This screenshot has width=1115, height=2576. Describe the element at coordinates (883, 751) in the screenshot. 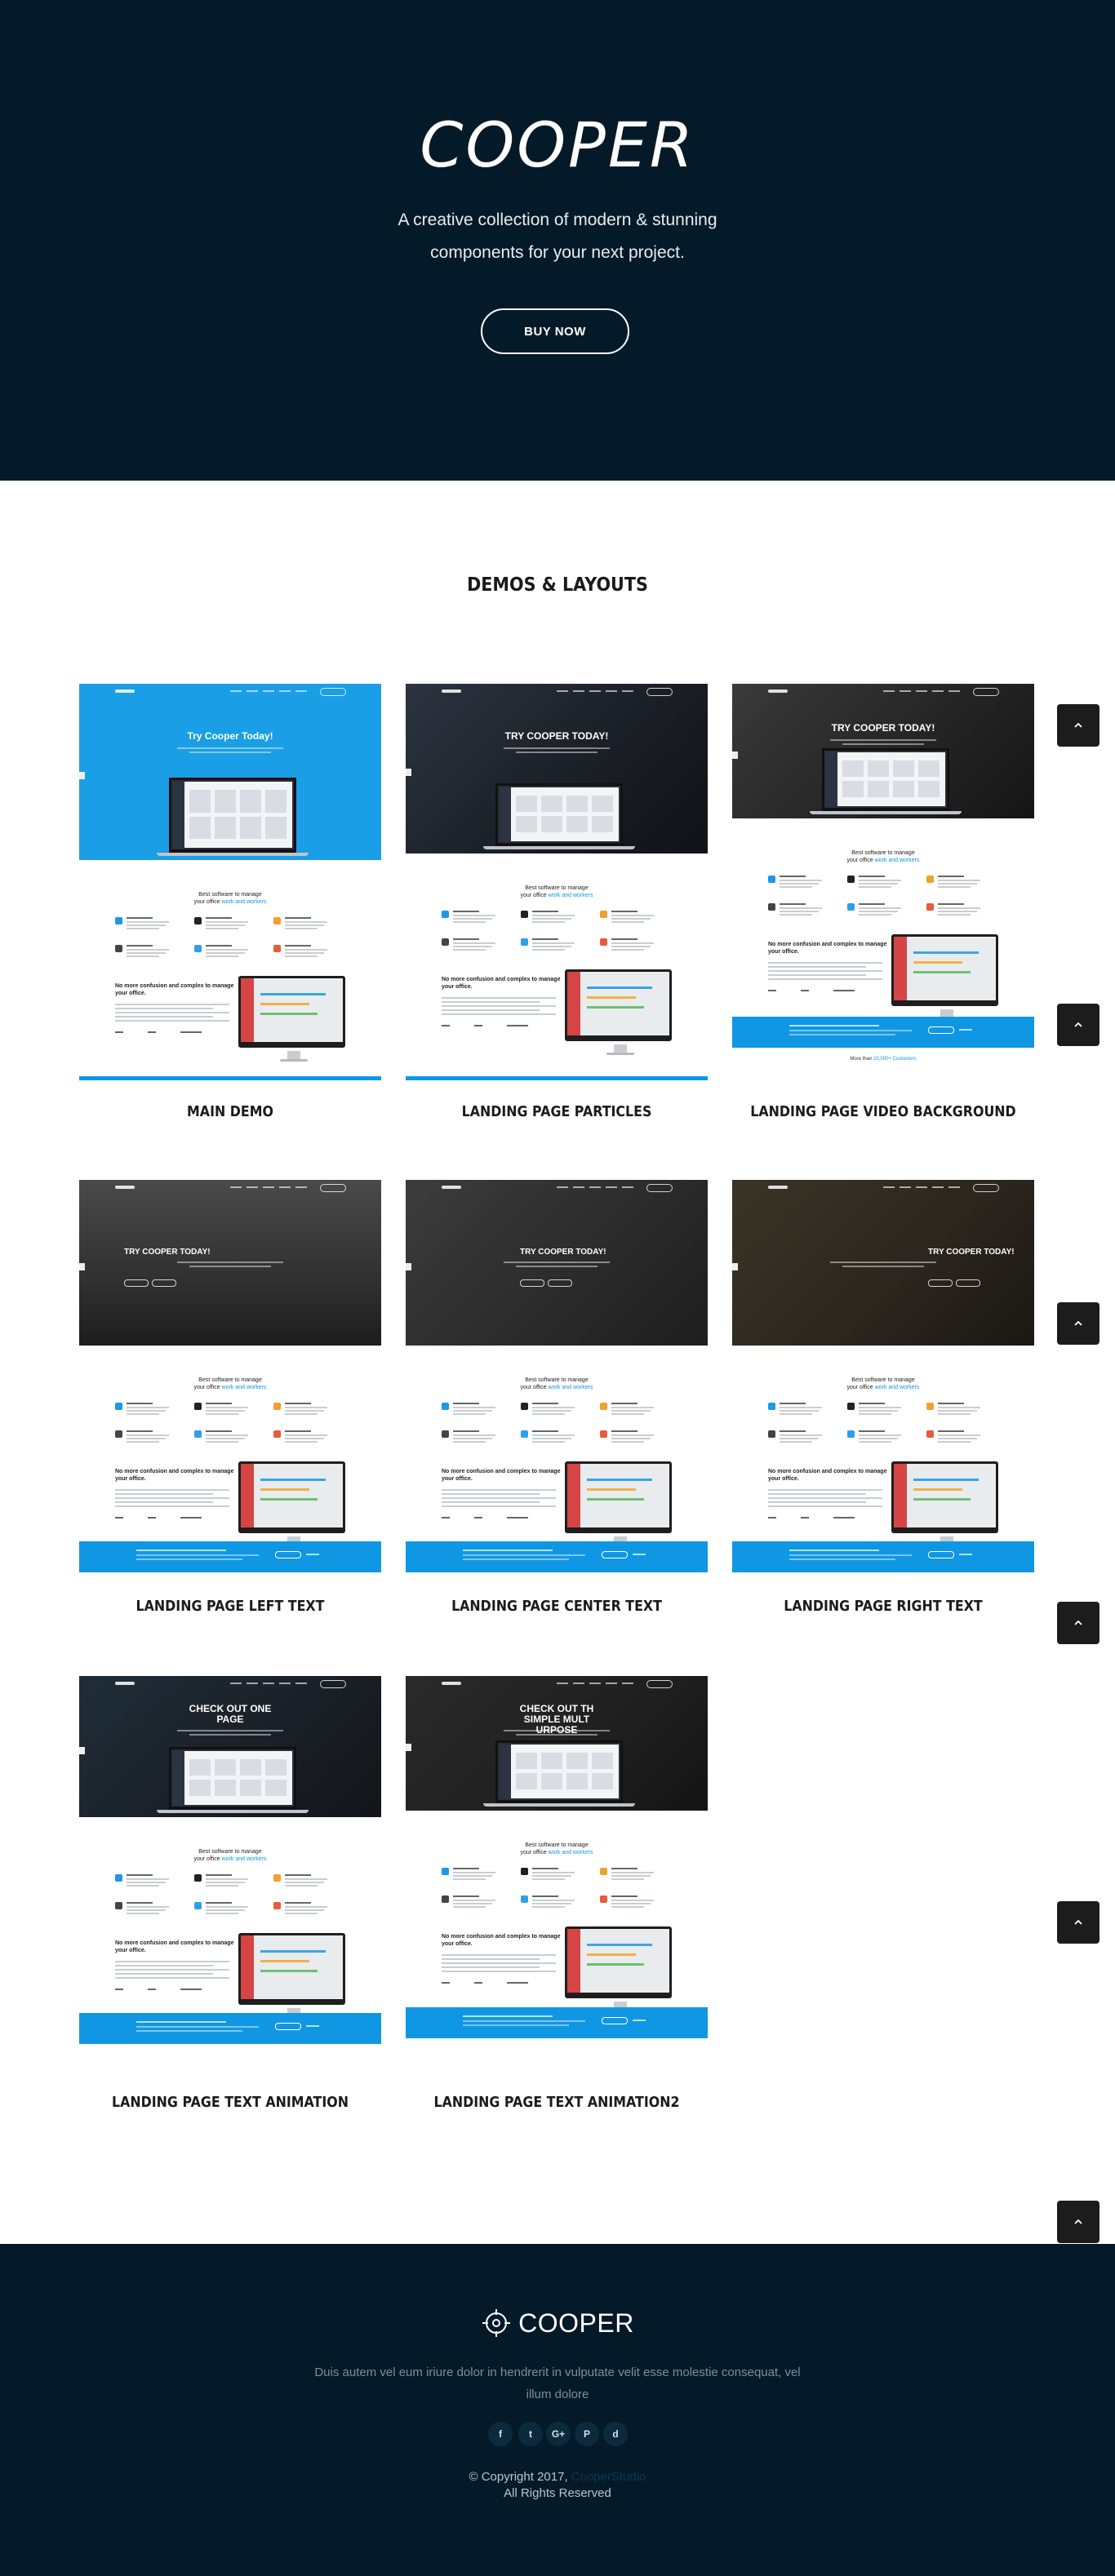

I see `thumbnail-hero: TRY COOPER TODAY!` at that location.